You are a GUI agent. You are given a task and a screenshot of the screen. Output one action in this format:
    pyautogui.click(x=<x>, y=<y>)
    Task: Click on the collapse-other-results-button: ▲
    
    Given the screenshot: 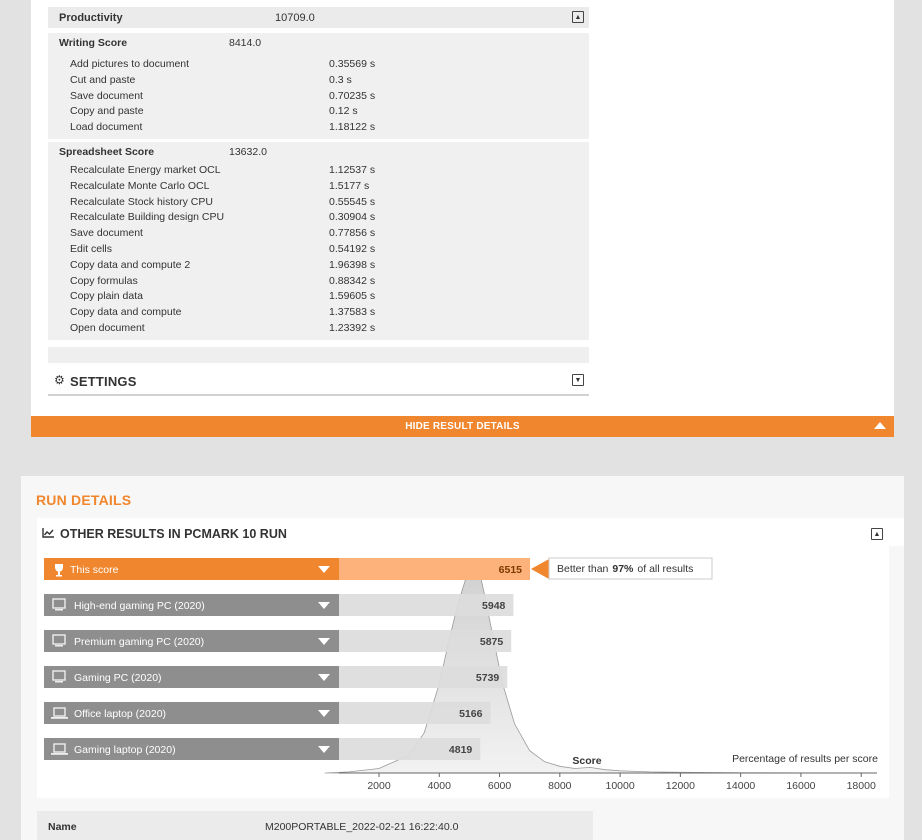 What is the action you would take?
    pyautogui.click(x=877, y=534)
    